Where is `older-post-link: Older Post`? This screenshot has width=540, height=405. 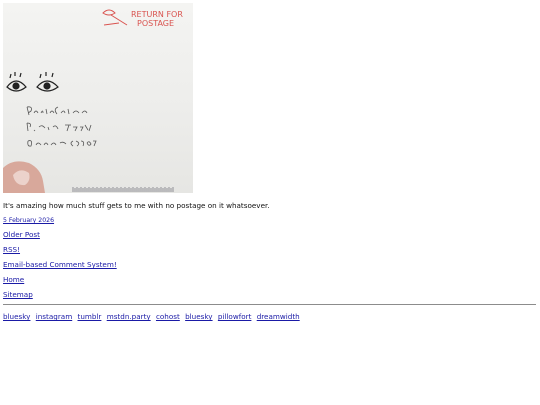
older-post-link: Older Post is located at coordinates (21, 234).